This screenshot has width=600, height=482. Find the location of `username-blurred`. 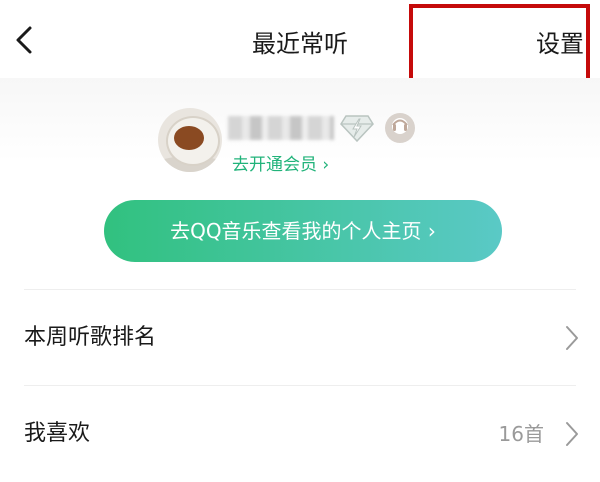

username-blurred is located at coordinates (281, 128).